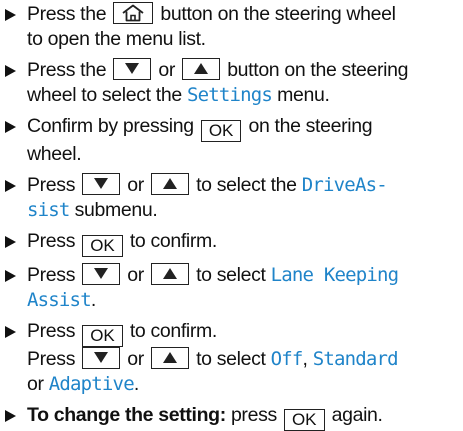 The width and height of the screenshot is (463, 431). I want to click on step-8-line-1: To change the setting: press OK again., so click(205, 417).